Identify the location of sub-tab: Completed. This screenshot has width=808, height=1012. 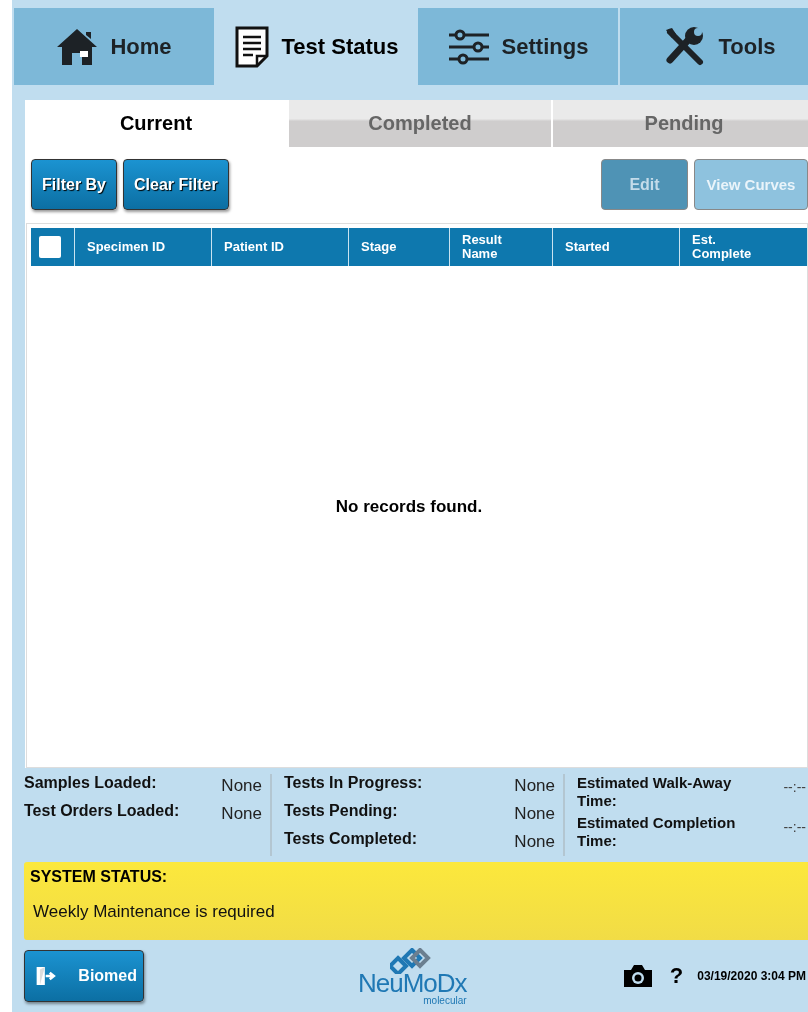
(419, 123).